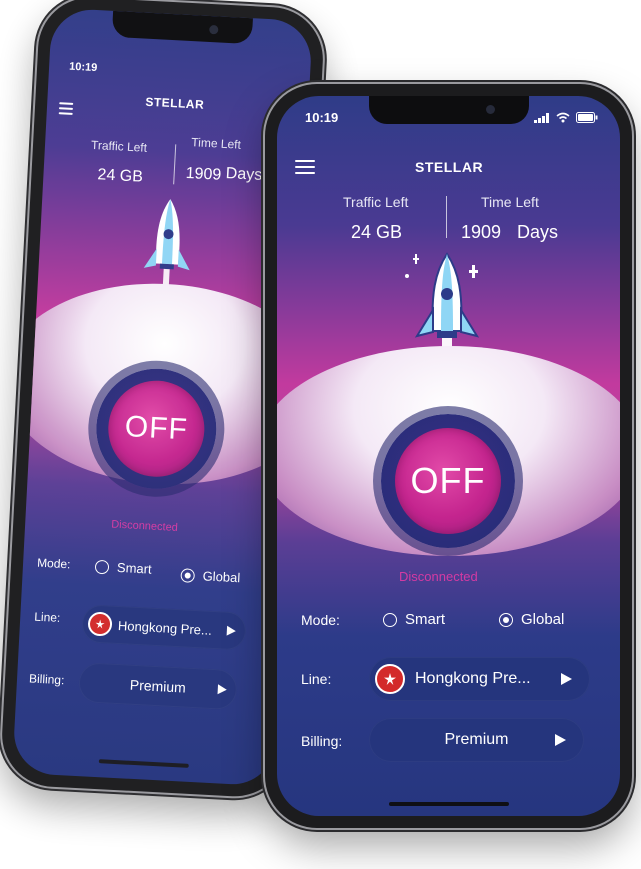 This screenshot has width=641, height=869. Describe the element at coordinates (587, 117) in the screenshot. I see `battery-icon` at that location.